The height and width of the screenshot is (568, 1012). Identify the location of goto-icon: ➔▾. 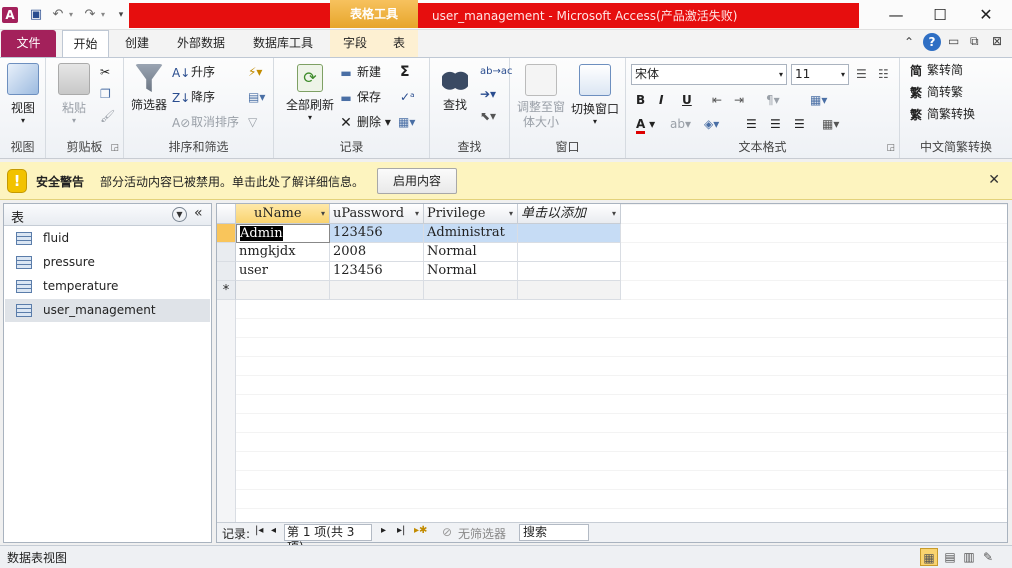
(488, 94).